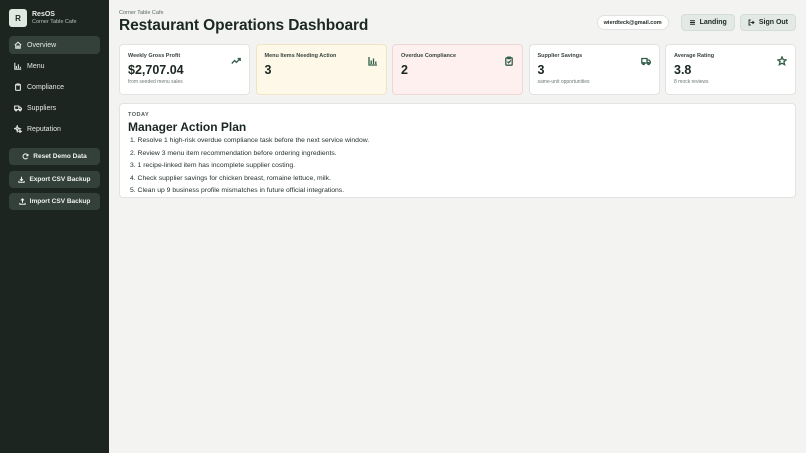 The image size is (806, 453). Describe the element at coordinates (404, 70) in the screenshot. I see `card-value: 2` at that location.